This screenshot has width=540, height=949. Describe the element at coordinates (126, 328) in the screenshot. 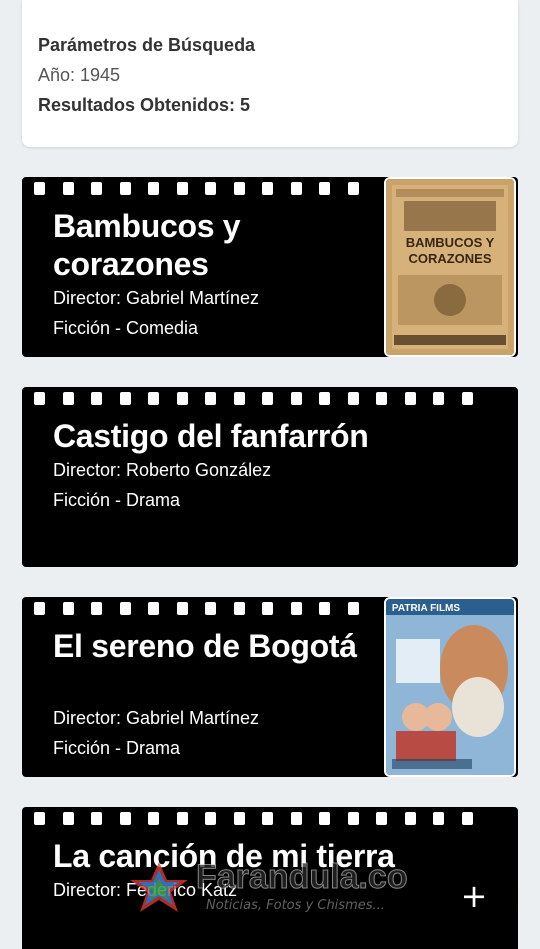

I see `film-genre: Ficción - Comedia` at that location.